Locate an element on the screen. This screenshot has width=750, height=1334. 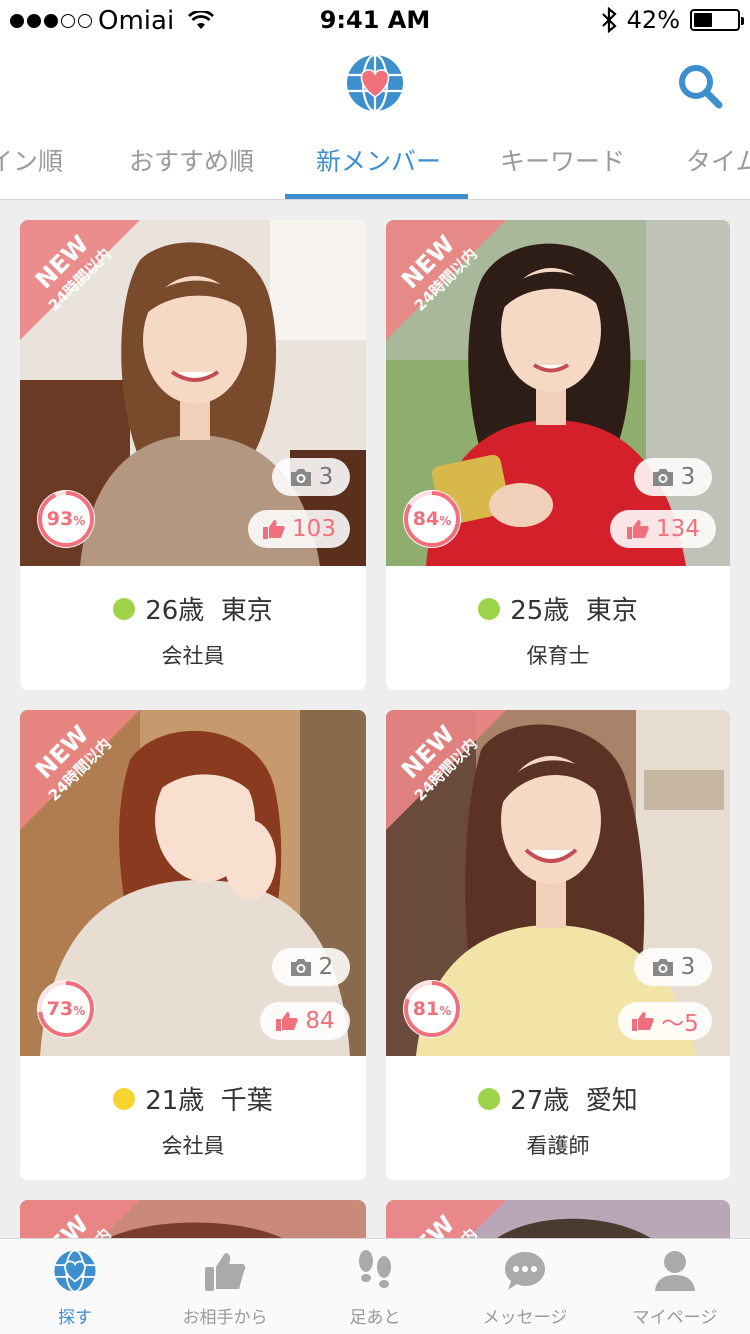
sort-tabs: イン順 おすすめ順 新メンバー キーワード タイム is located at coordinates (375, 170).